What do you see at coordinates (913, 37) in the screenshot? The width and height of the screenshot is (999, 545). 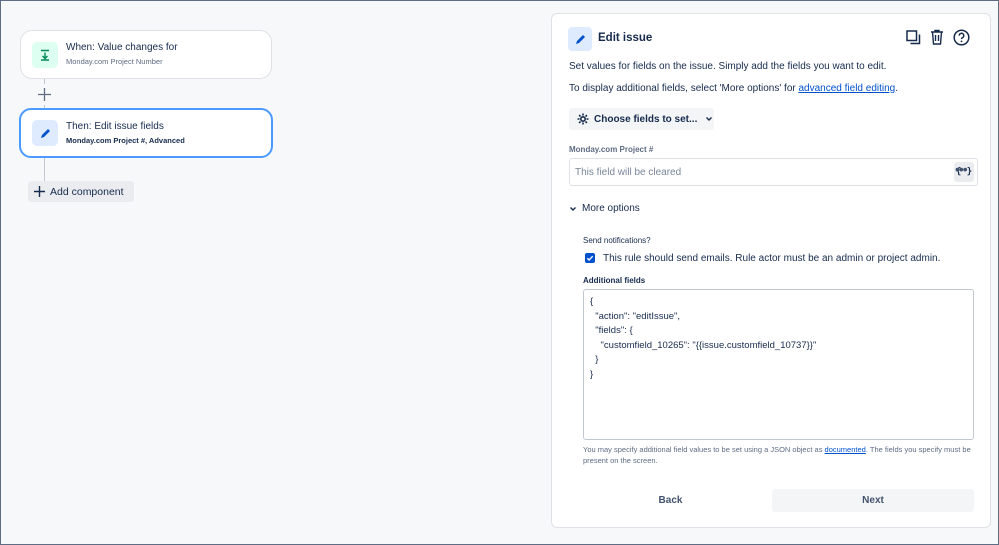 I see `copy-icon` at bounding box center [913, 37].